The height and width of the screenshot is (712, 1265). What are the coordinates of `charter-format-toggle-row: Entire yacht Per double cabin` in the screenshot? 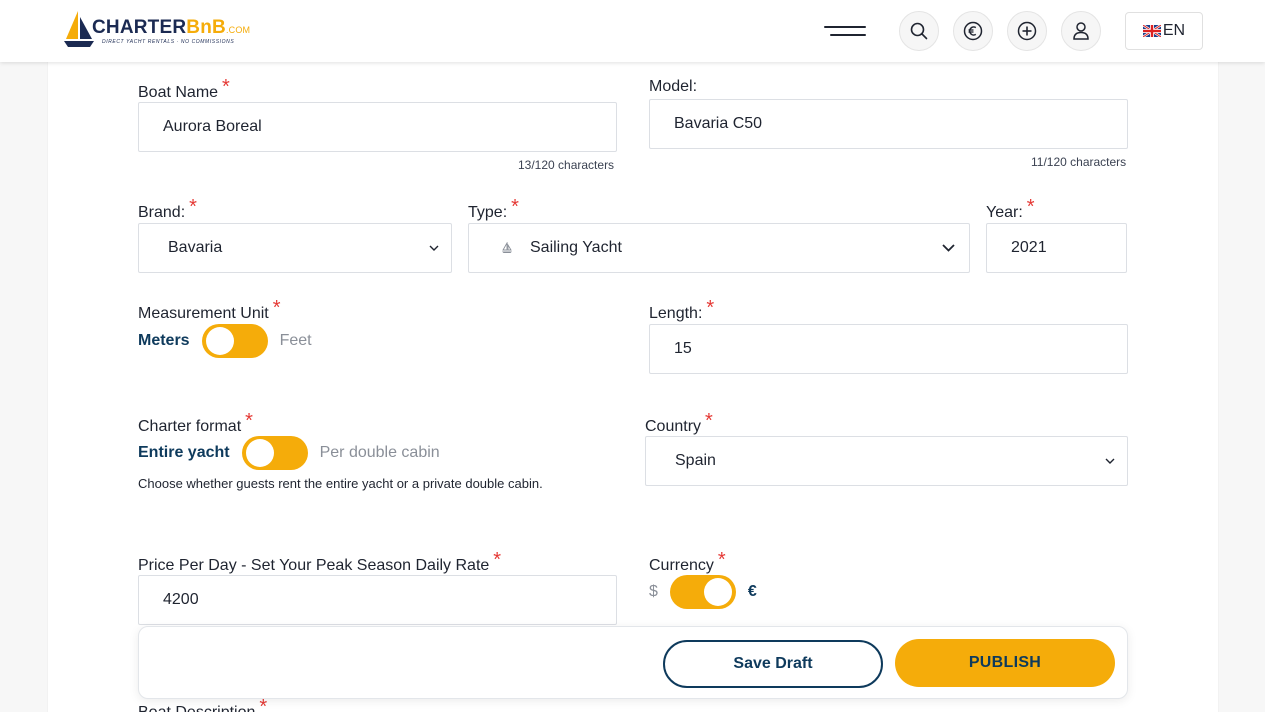 It's located at (289, 453).